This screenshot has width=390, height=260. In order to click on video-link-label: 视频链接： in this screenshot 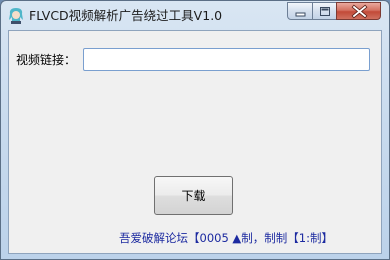, I will do `click(46, 60)`.